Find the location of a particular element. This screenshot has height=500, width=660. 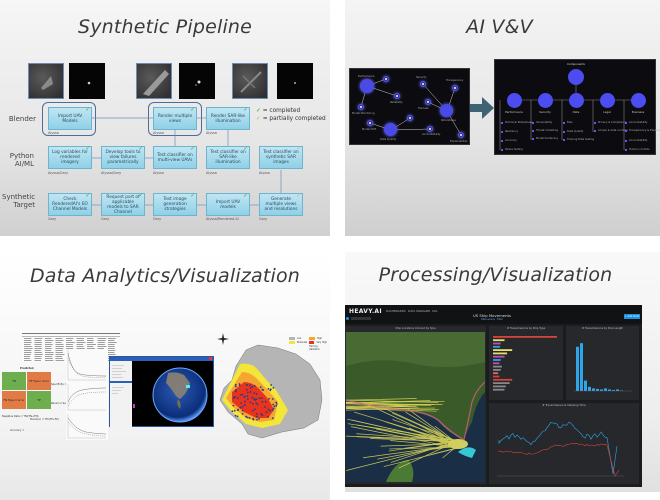

nav-sql: SQL is located at coordinates (435, 311).